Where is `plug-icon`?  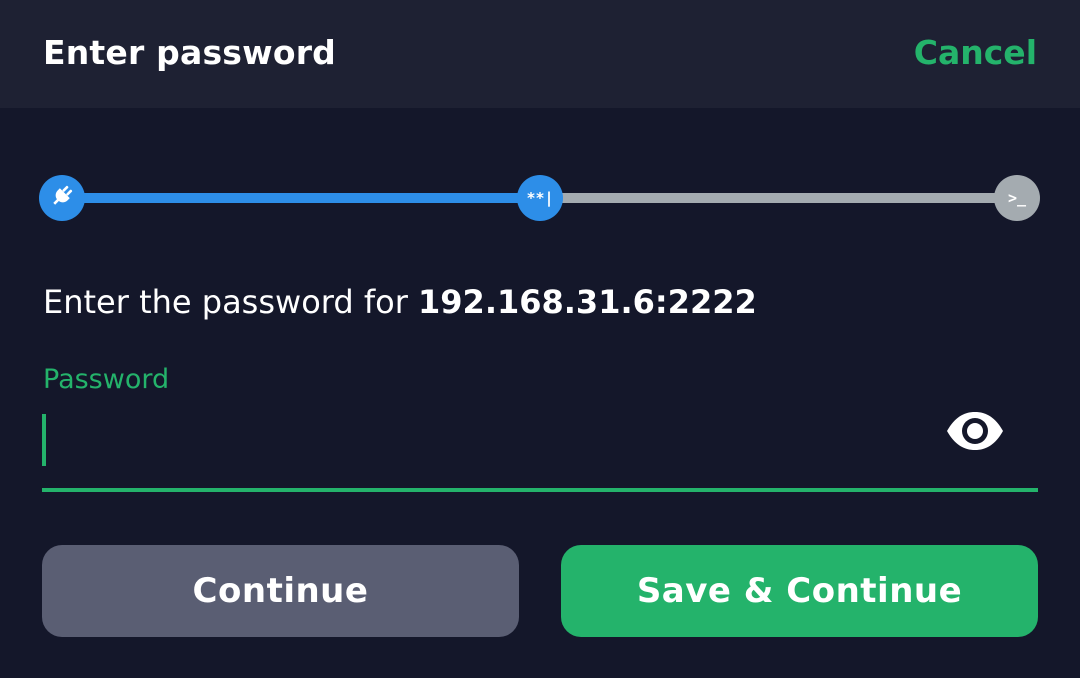 plug-icon is located at coordinates (62, 198).